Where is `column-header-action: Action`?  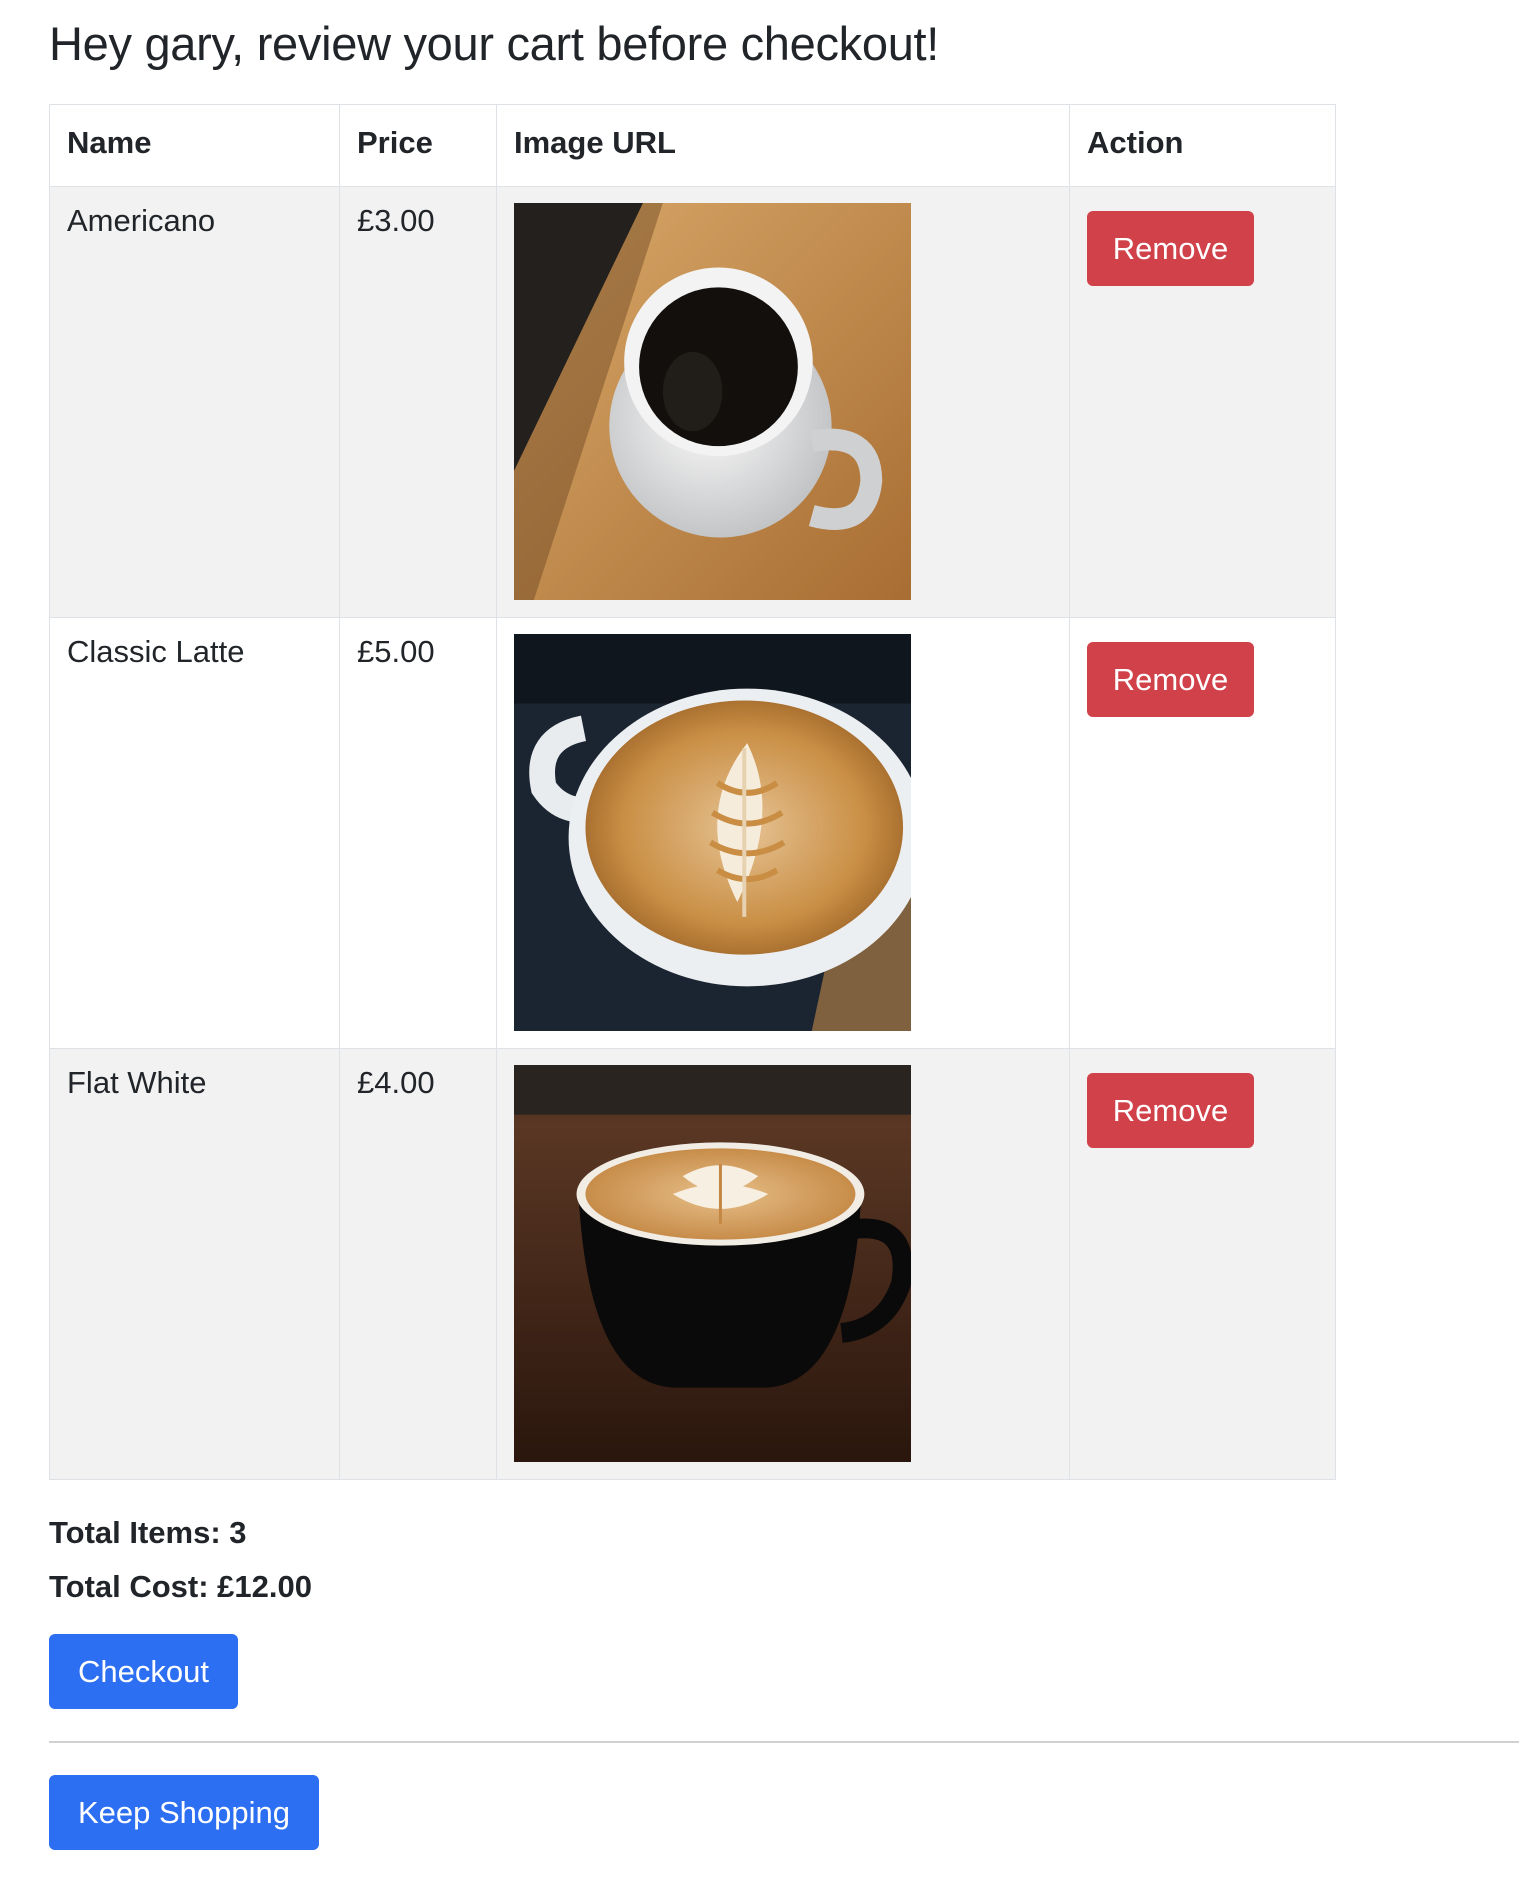
column-header-action: Action is located at coordinates (1202, 145).